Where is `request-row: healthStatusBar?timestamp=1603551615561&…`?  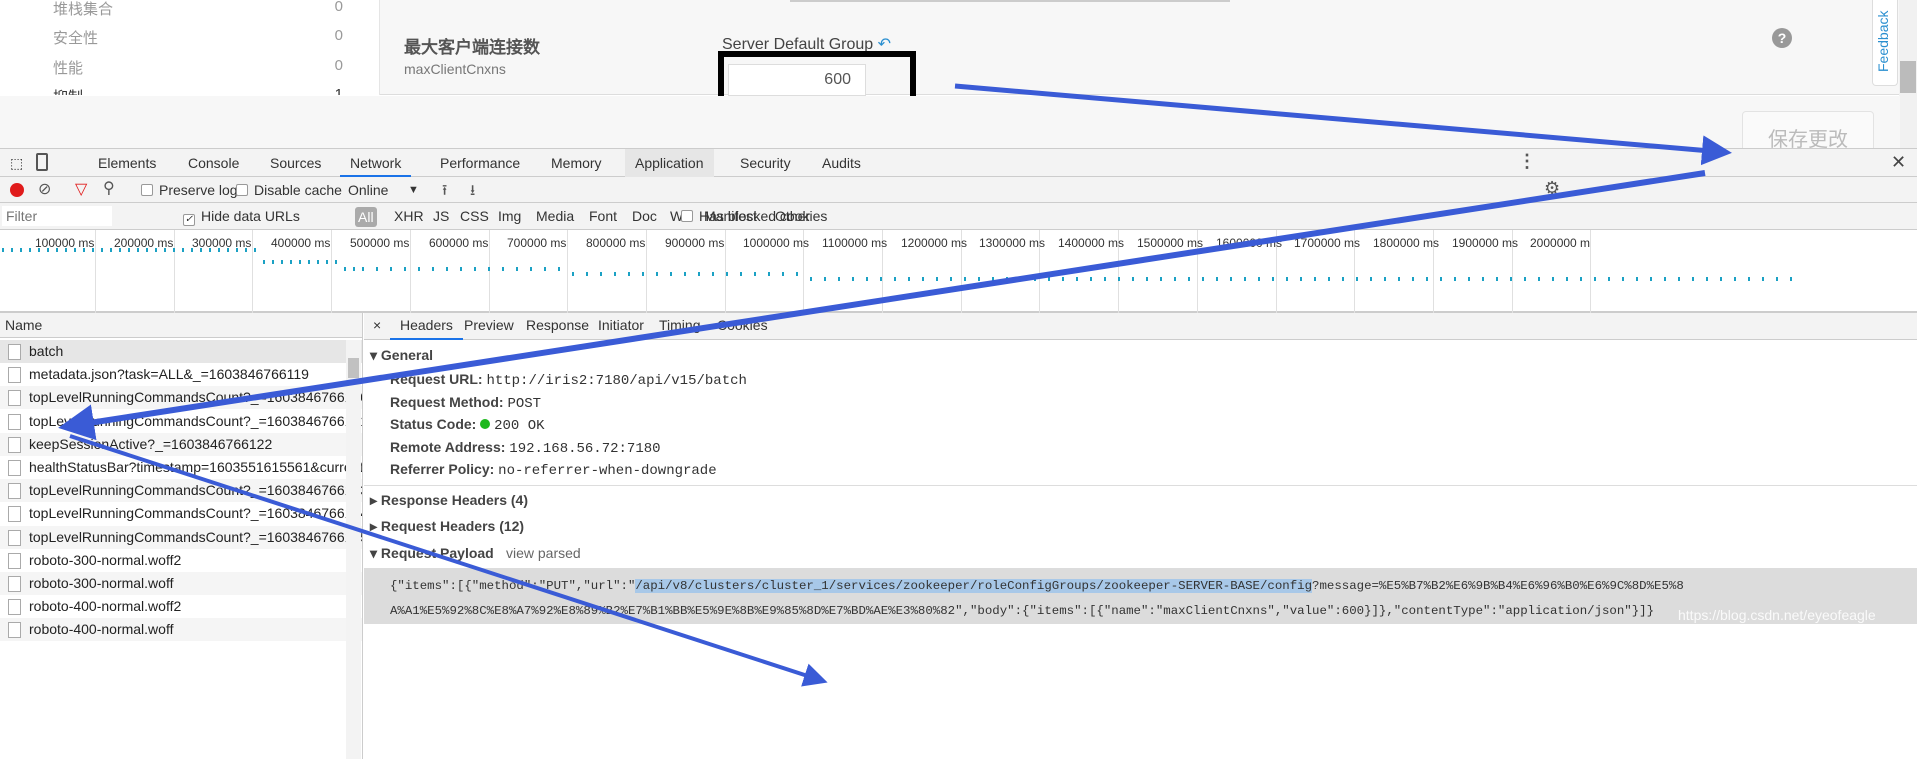 request-row: healthStatusBar?timestamp=1603551615561&… is located at coordinates (181, 467).